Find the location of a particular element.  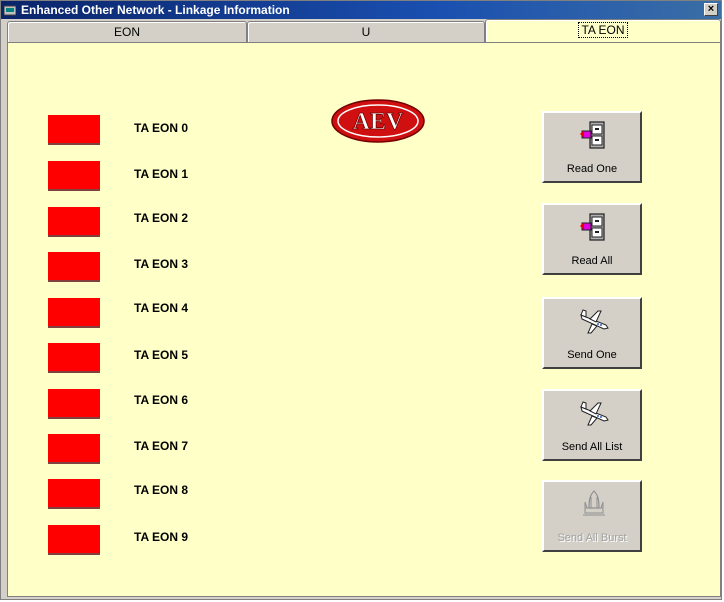

ta-eon-4-label: TA EON 4 is located at coordinates (161, 308).